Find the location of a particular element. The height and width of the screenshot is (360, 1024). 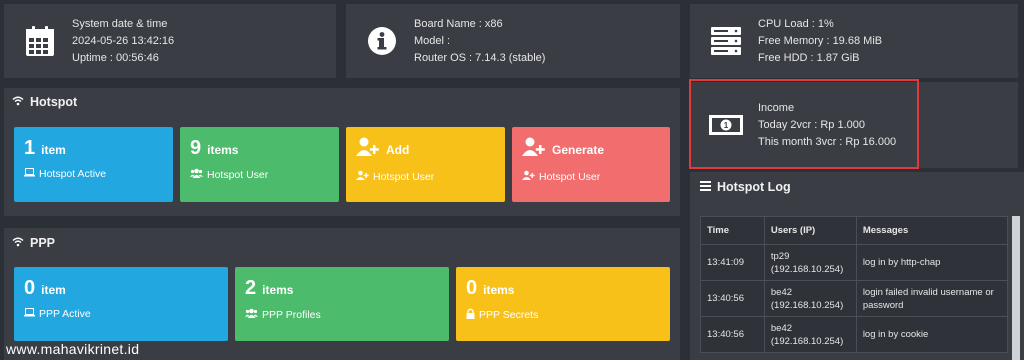

add-label: Add is located at coordinates (398, 149).